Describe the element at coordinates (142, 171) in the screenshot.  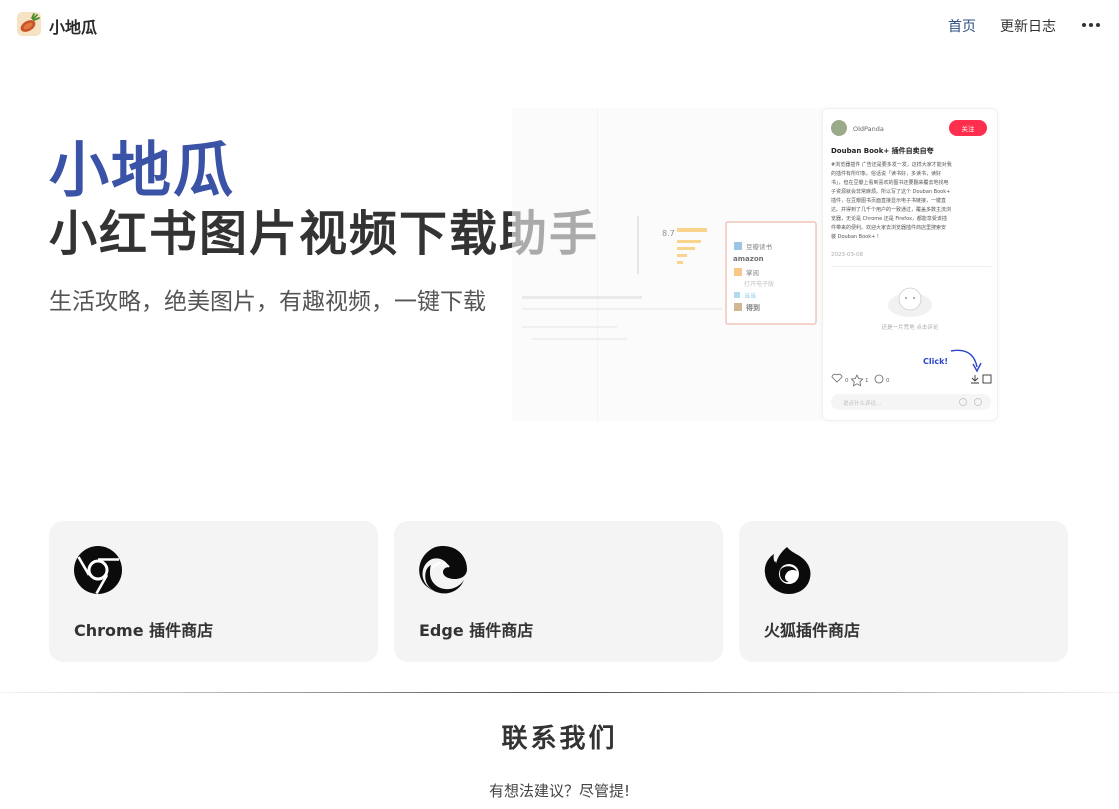
I see `hero-title: 小地瓜` at that location.